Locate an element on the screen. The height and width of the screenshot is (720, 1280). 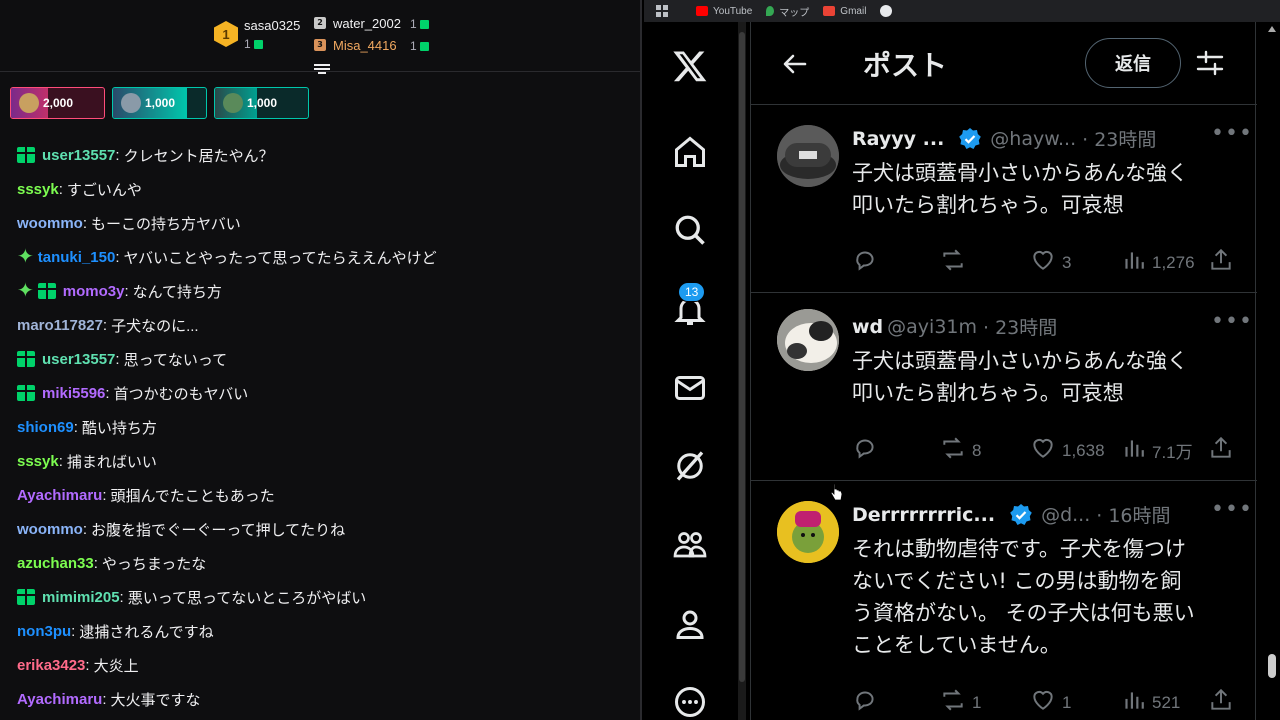
chat-username: mimimi205 is located at coordinates (81, 597).